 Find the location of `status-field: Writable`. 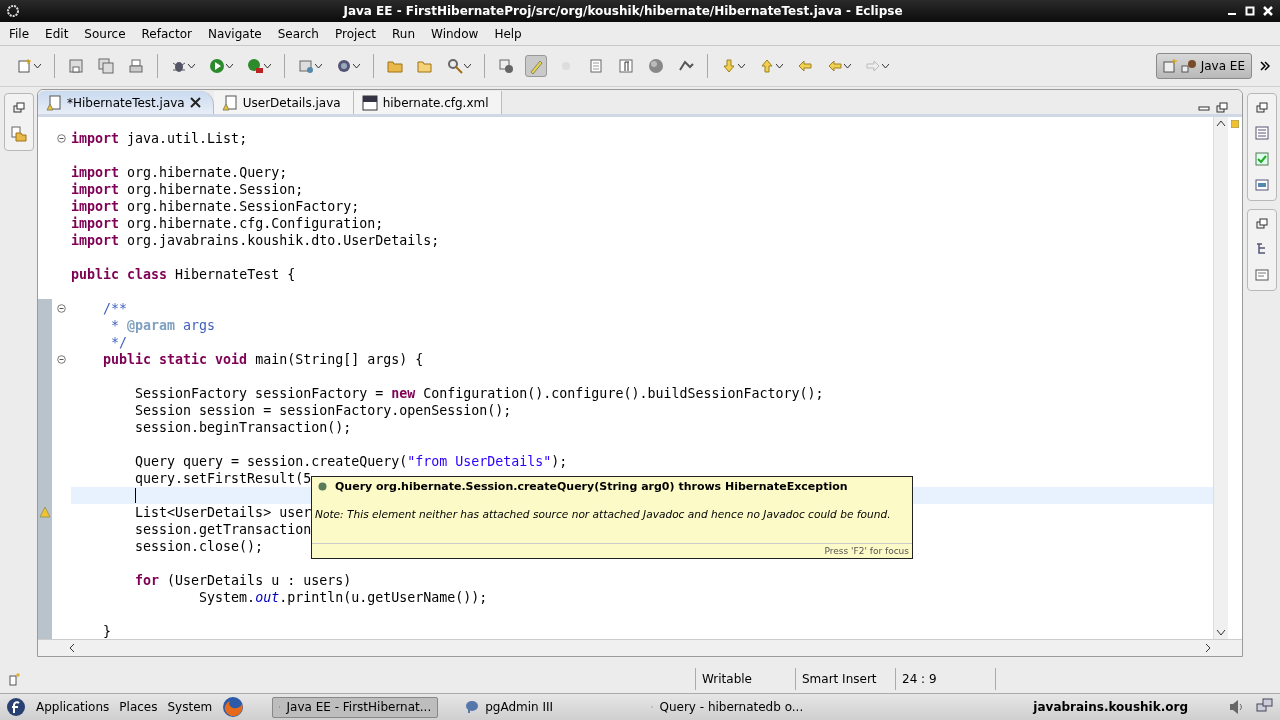

status-field: Writable is located at coordinates (745, 679).